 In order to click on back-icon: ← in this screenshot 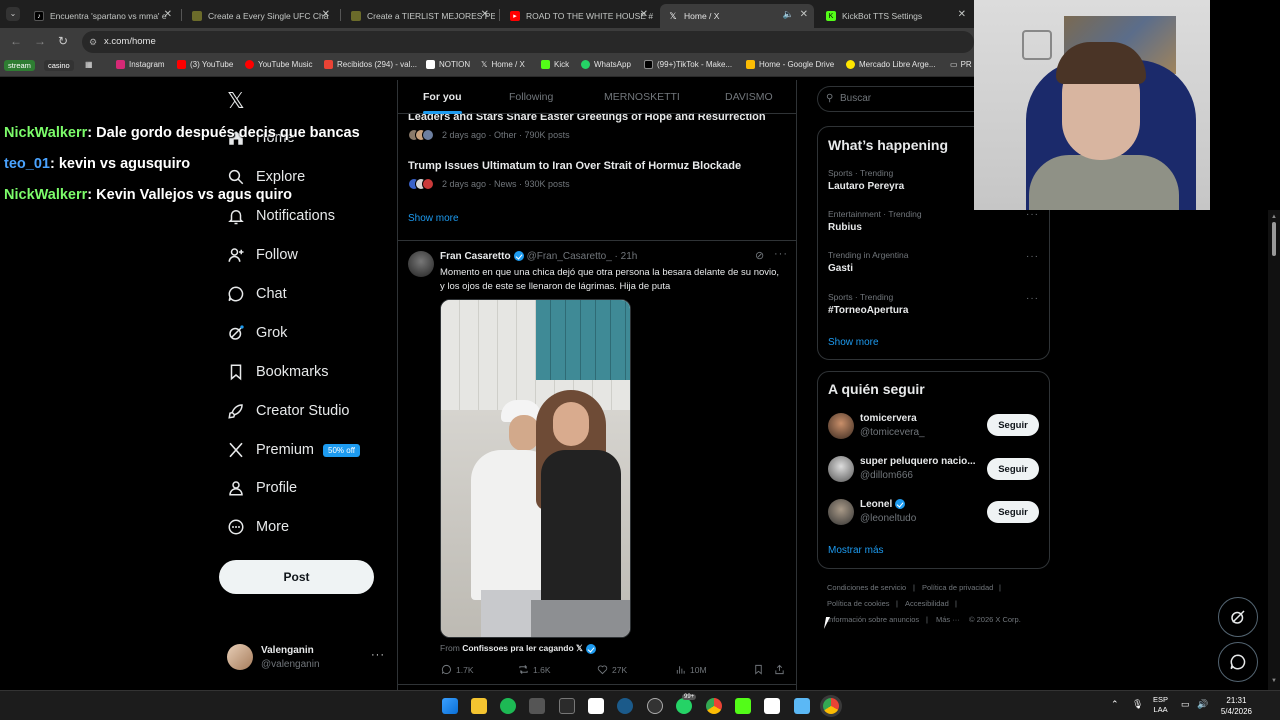, I will do `click(16, 41)`.